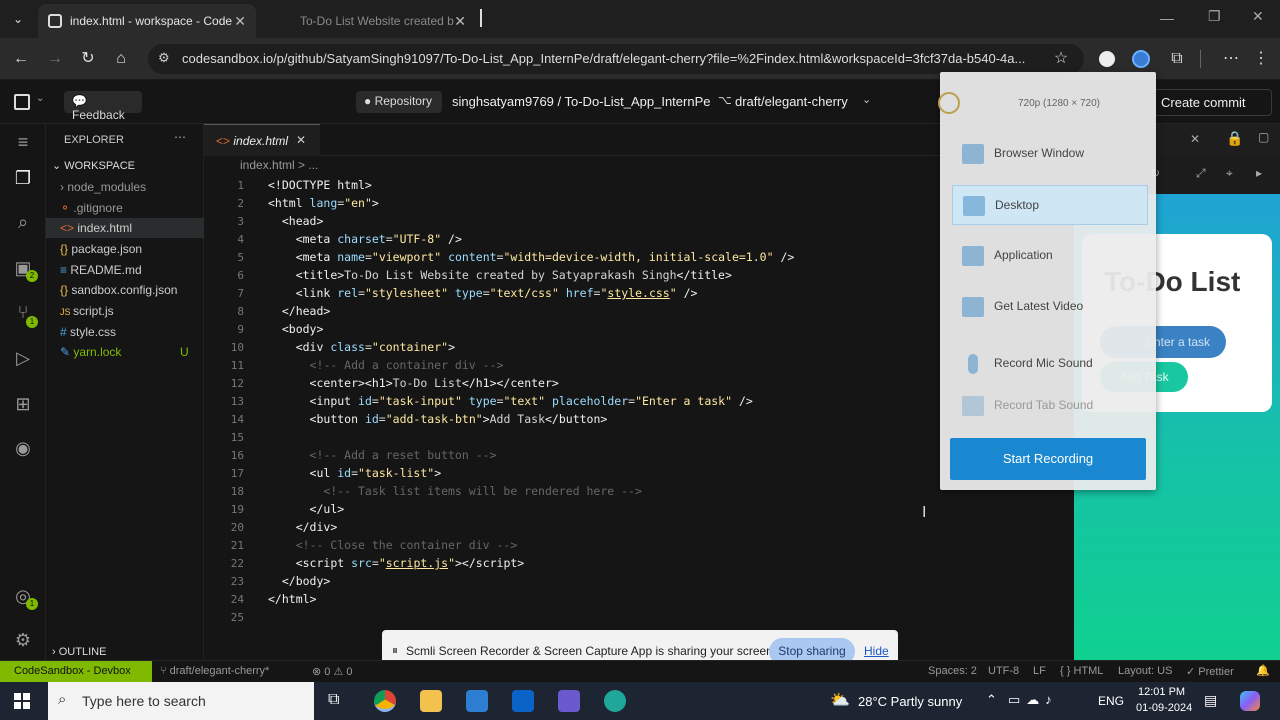 This screenshot has height=720, width=1280. I want to click on hamburger-icon: ≡, so click(23, 142).